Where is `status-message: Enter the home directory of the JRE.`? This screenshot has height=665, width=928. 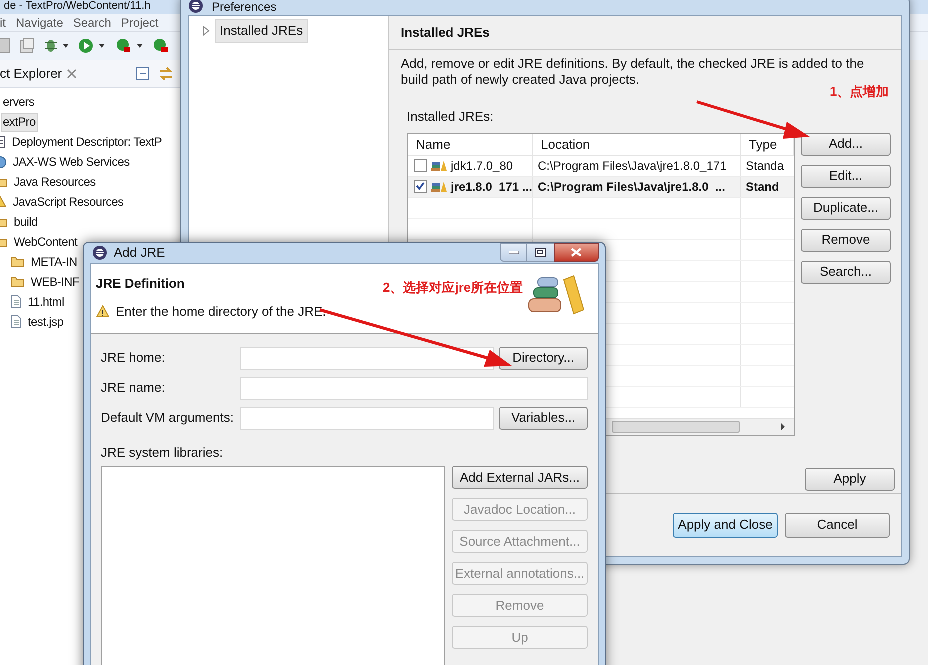
status-message: Enter the home directory of the JRE. is located at coordinates (221, 312).